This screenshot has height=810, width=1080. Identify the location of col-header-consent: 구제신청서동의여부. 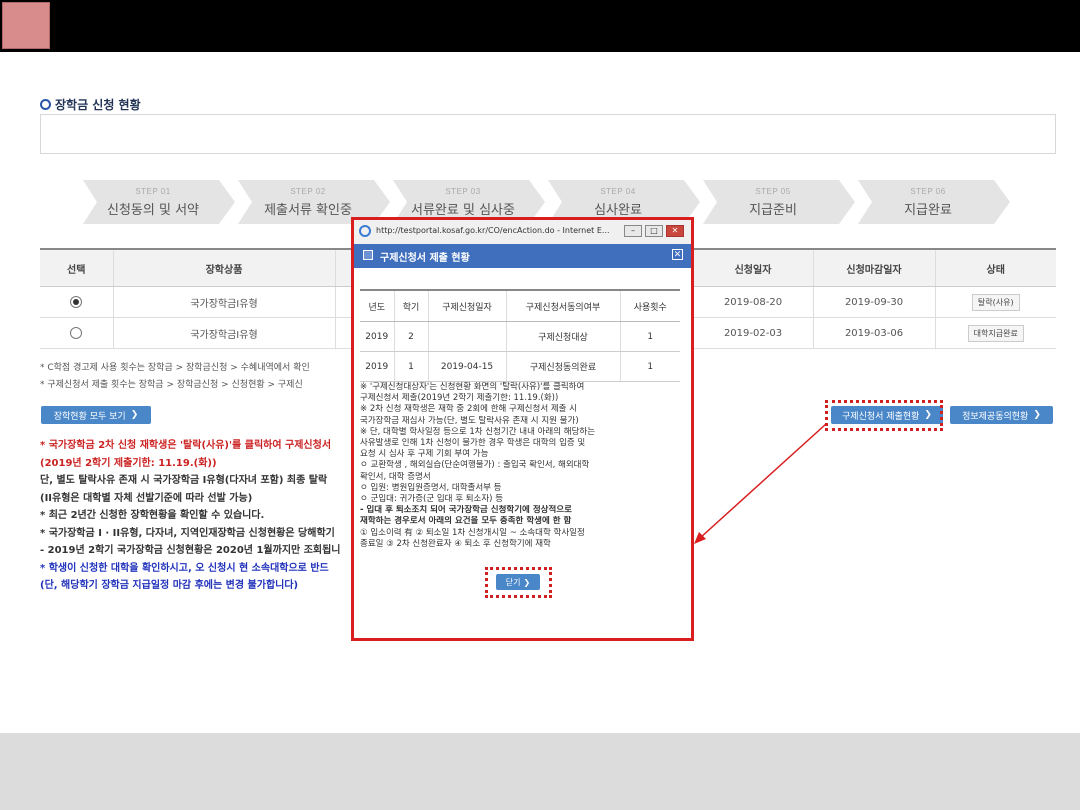
(562, 305).